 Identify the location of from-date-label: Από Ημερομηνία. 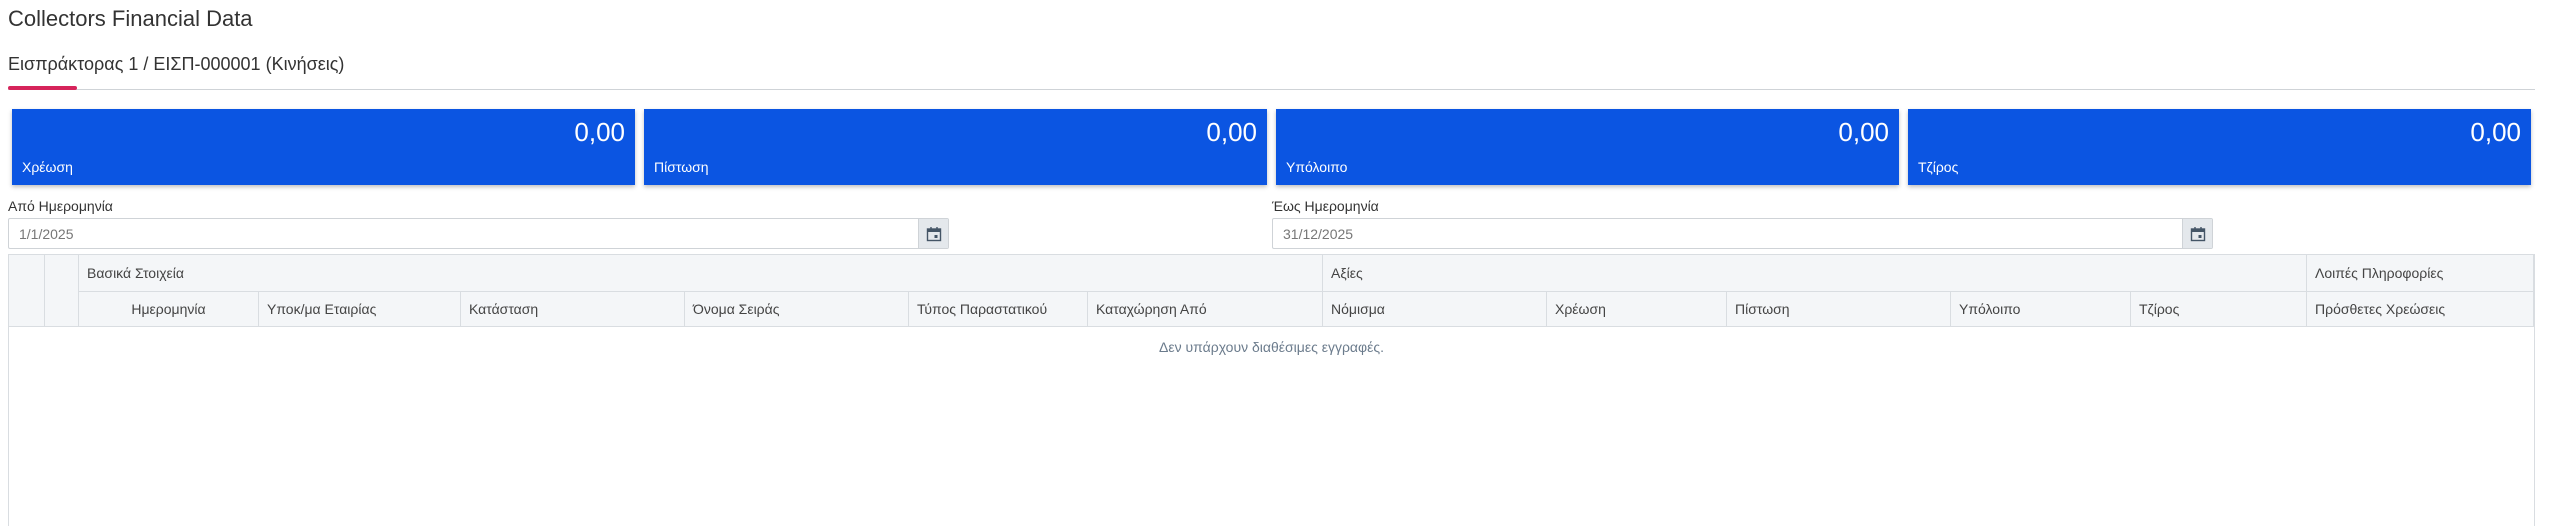
(60, 206).